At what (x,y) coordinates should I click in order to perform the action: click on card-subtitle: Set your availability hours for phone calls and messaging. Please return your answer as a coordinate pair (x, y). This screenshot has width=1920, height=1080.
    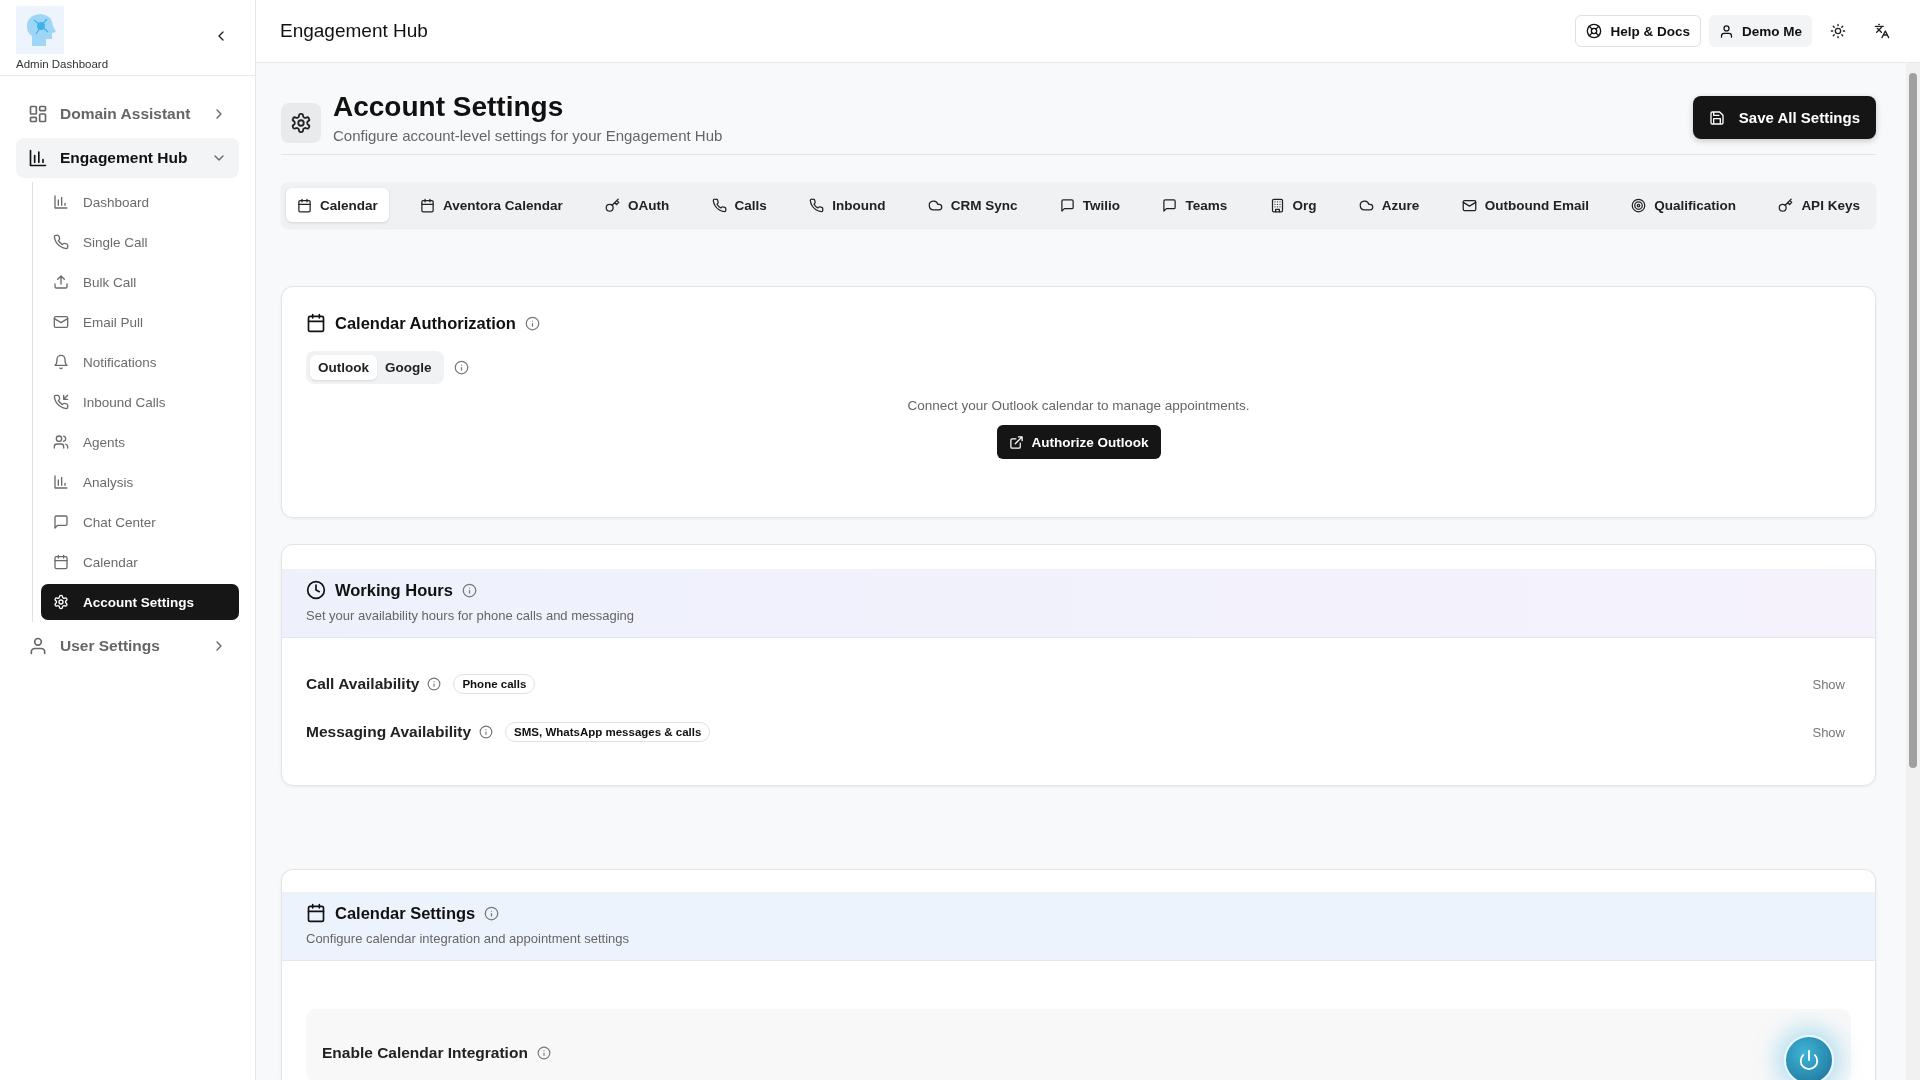
    Looking at the image, I should click on (471, 615).